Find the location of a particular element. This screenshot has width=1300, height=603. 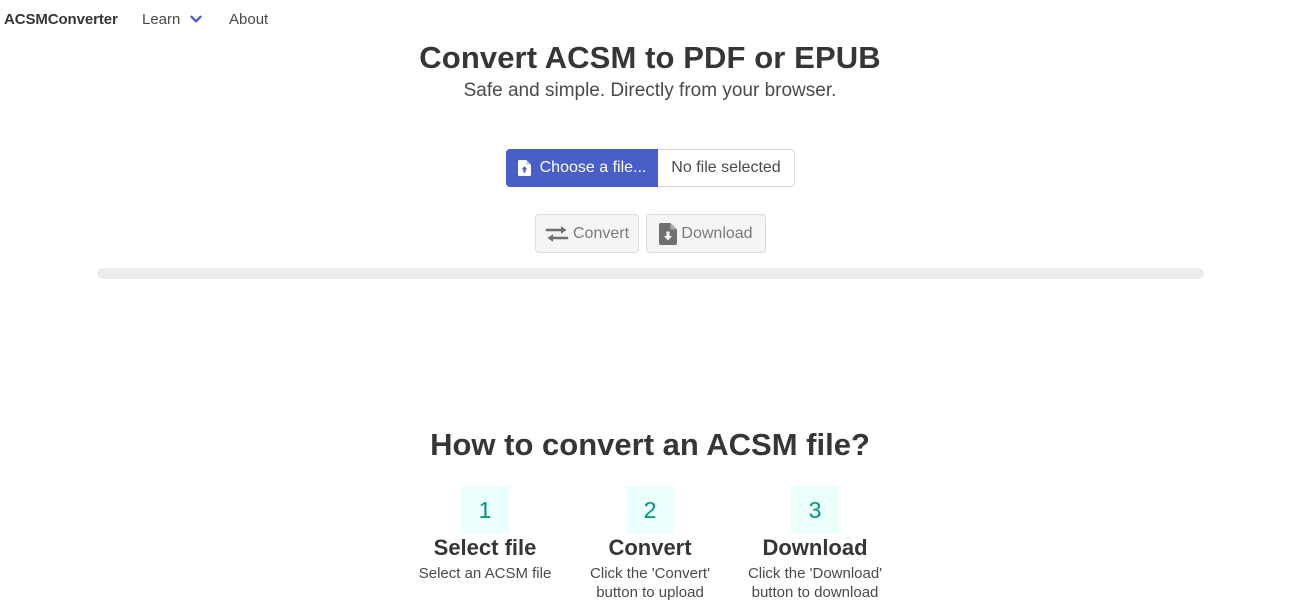

file-name-display: No file selected is located at coordinates (726, 168).